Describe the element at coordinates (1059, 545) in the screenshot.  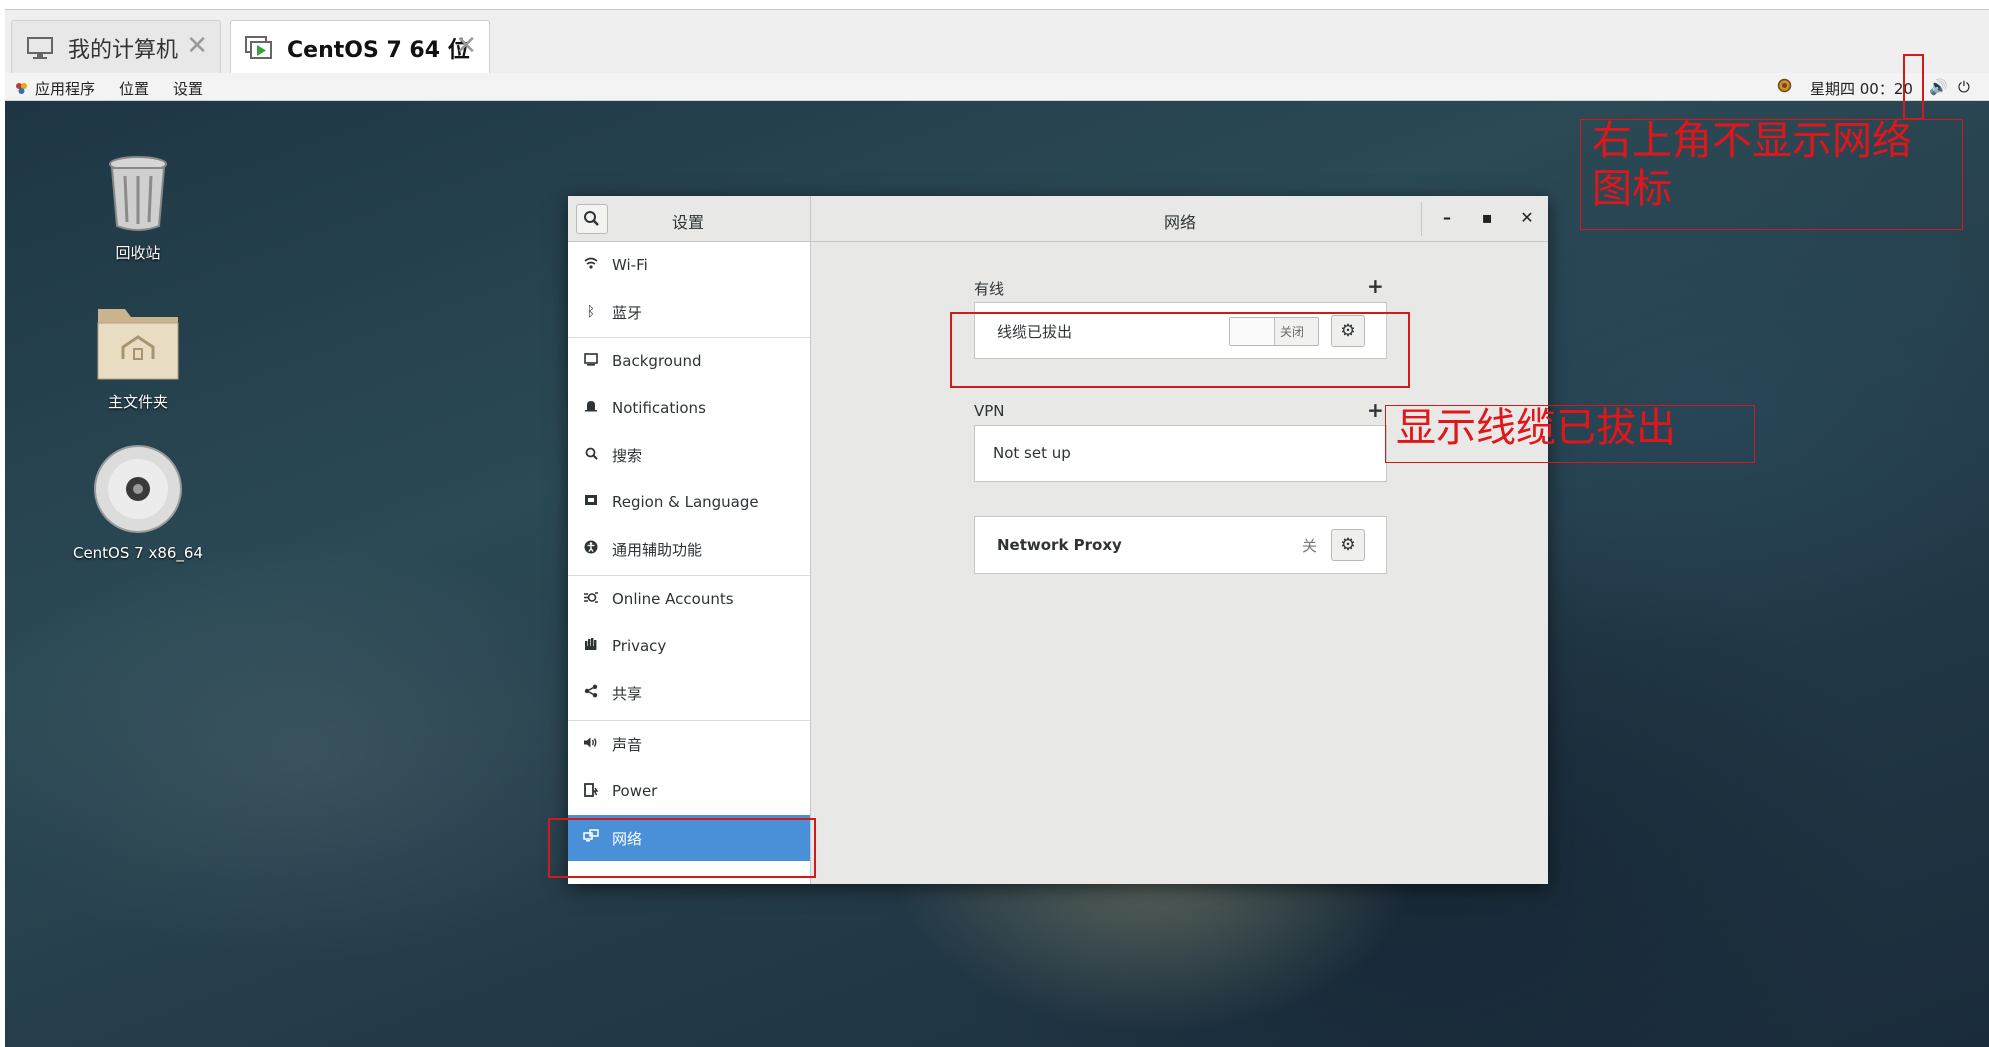
I see `proxy-label: Network Proxy` at that location.